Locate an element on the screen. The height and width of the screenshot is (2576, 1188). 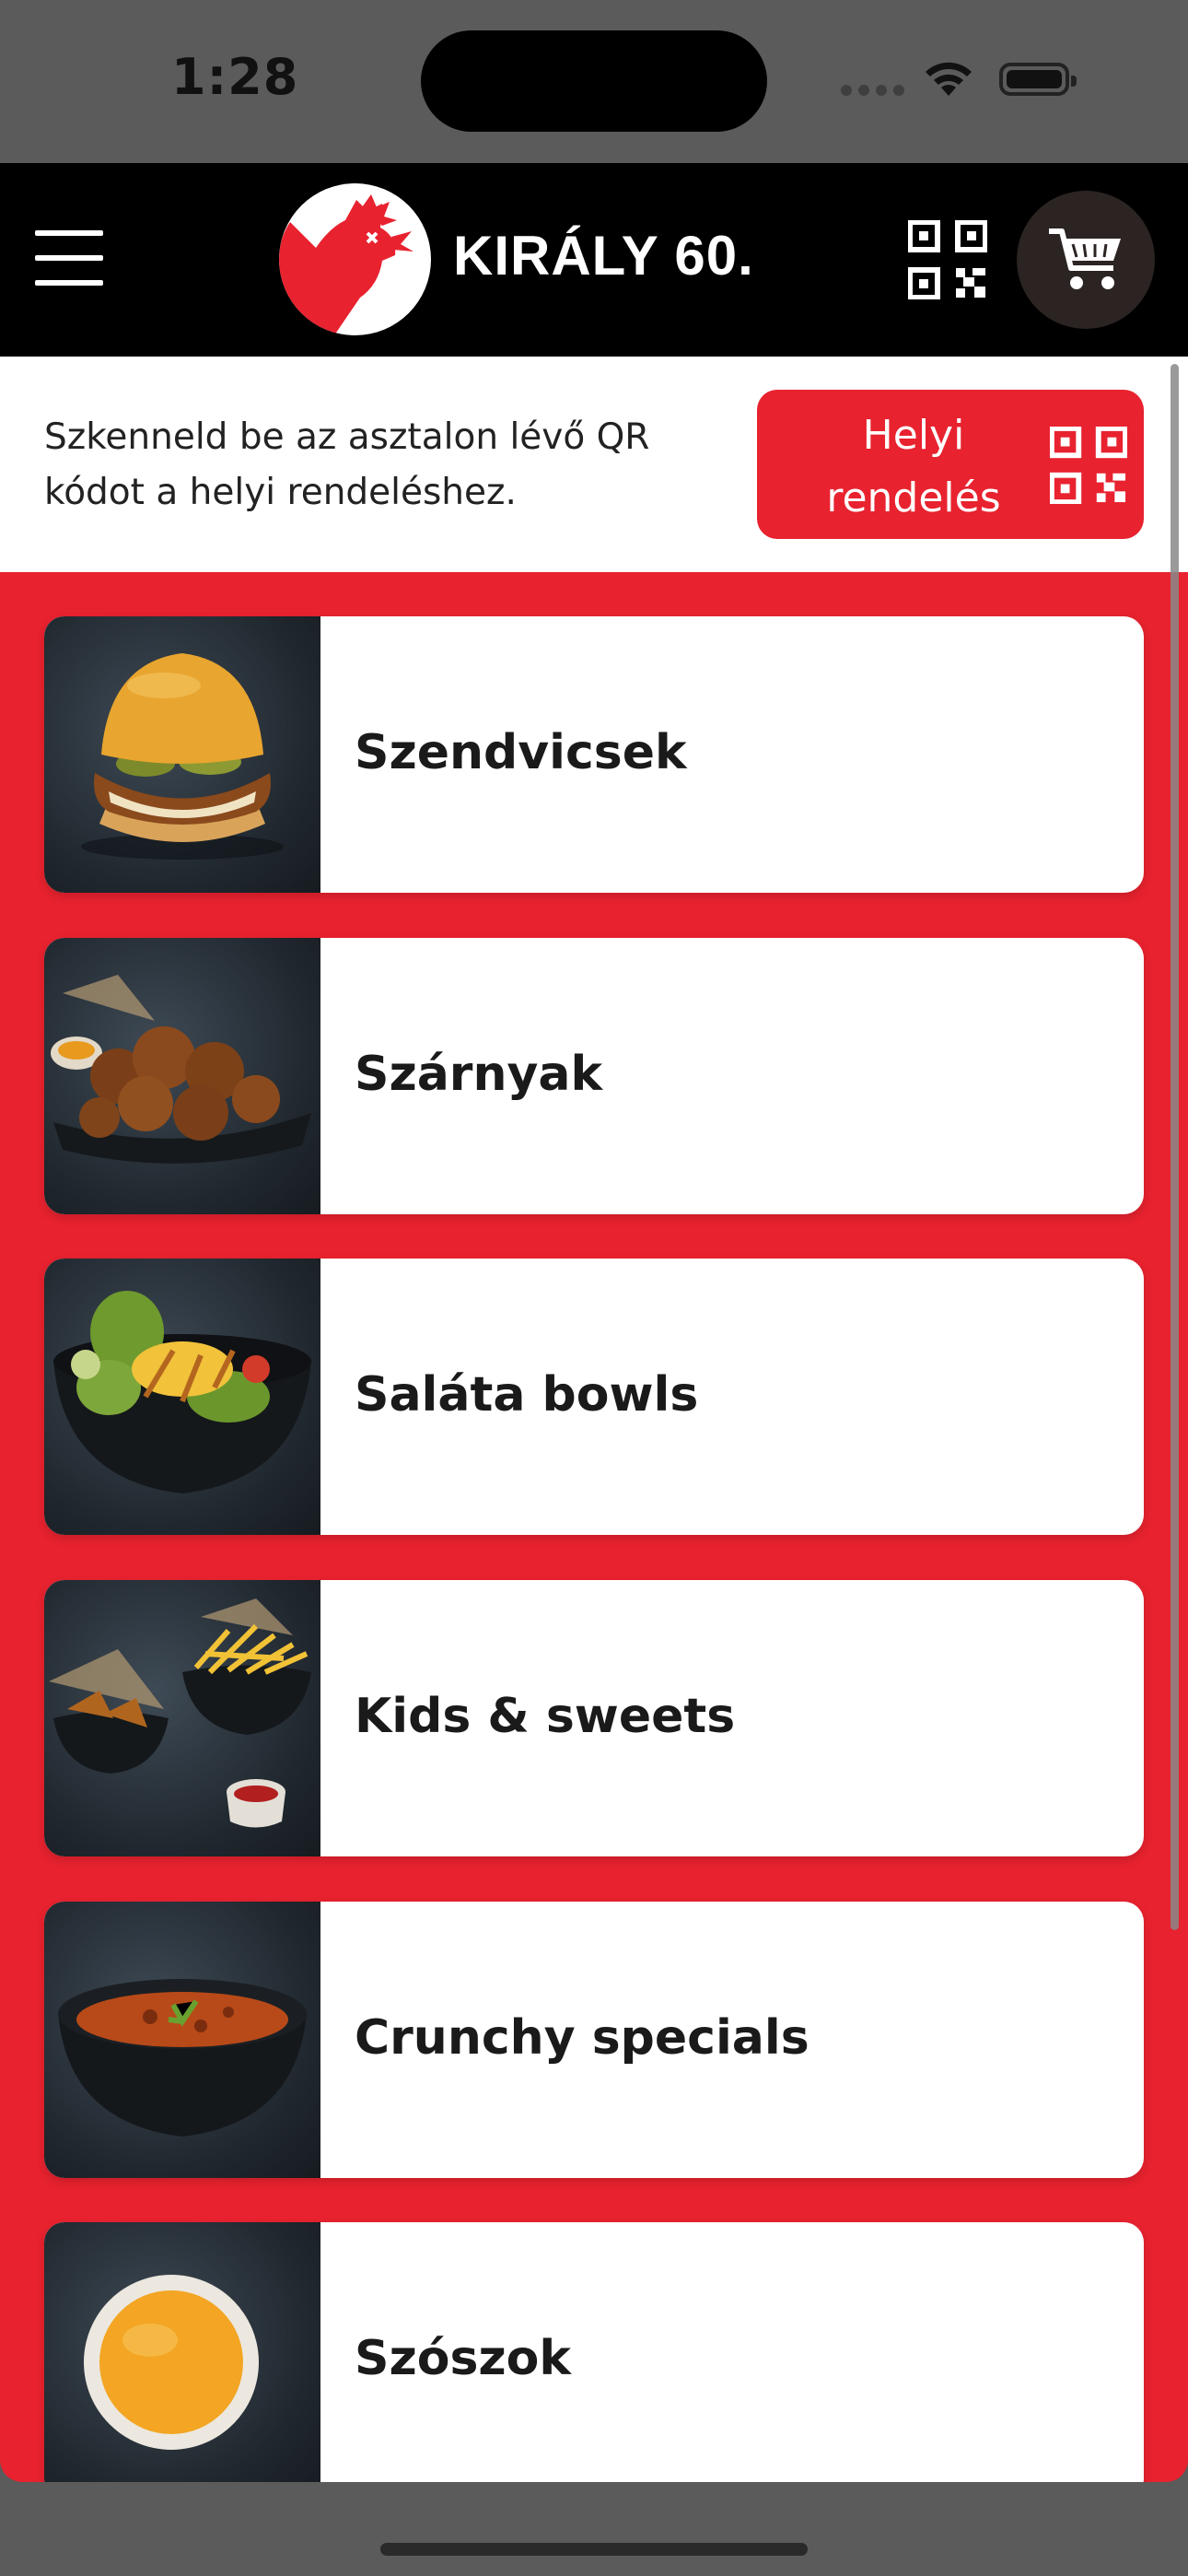
rooster-logo-icon is located at coordinates (346, 264).